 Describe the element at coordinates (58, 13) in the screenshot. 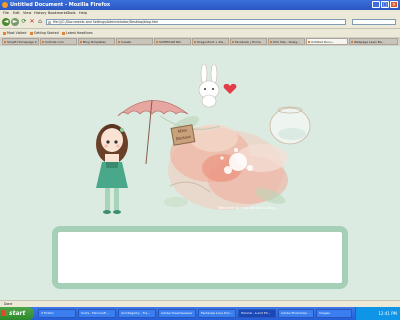

I see `menu-bookmarks: Bookmarks` at that location.